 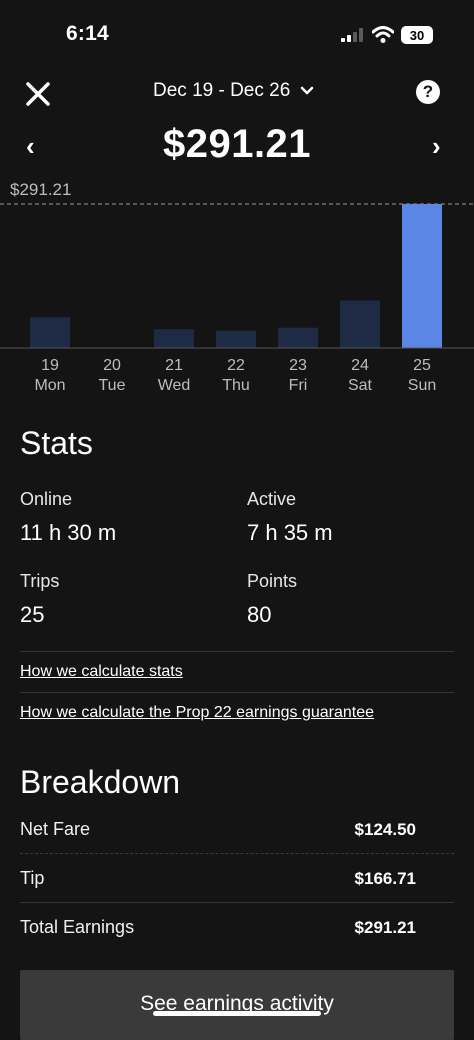 What do you see at coordinates (383, 34) in the screenshot?
I see `wifi-icon` at bounding box center [383, 34].